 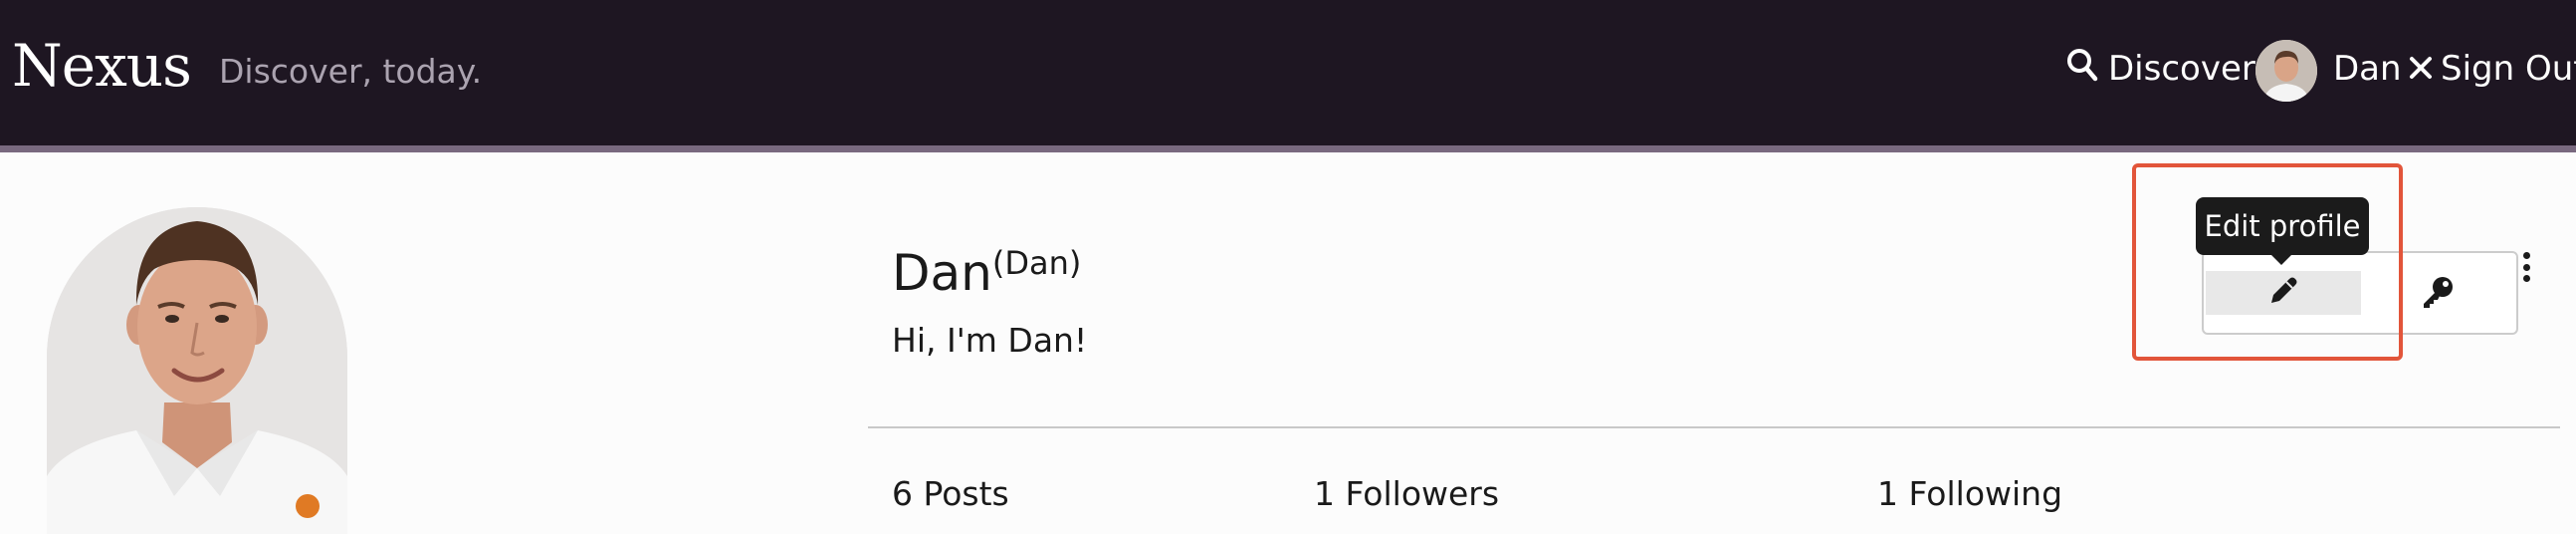 I want to click on nav-user-name: Dan, so click(x=2367, y=69).